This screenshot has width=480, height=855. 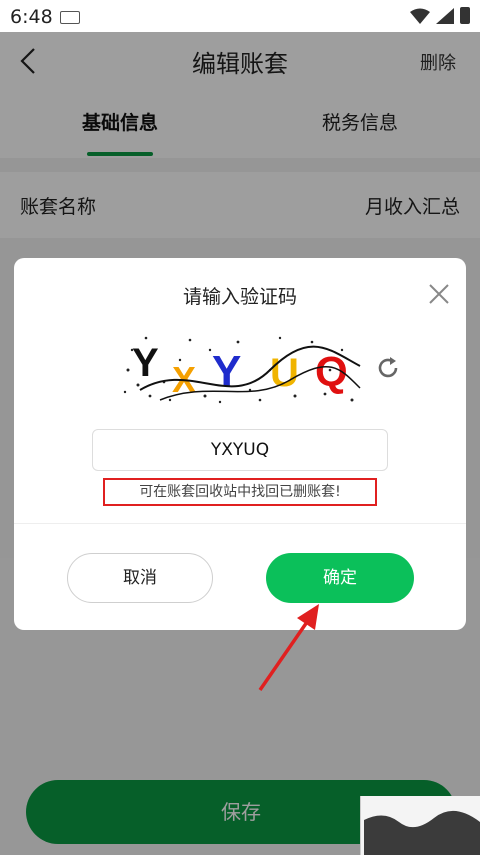 I want to click on refresh-icon, so click(x=388, y=368).